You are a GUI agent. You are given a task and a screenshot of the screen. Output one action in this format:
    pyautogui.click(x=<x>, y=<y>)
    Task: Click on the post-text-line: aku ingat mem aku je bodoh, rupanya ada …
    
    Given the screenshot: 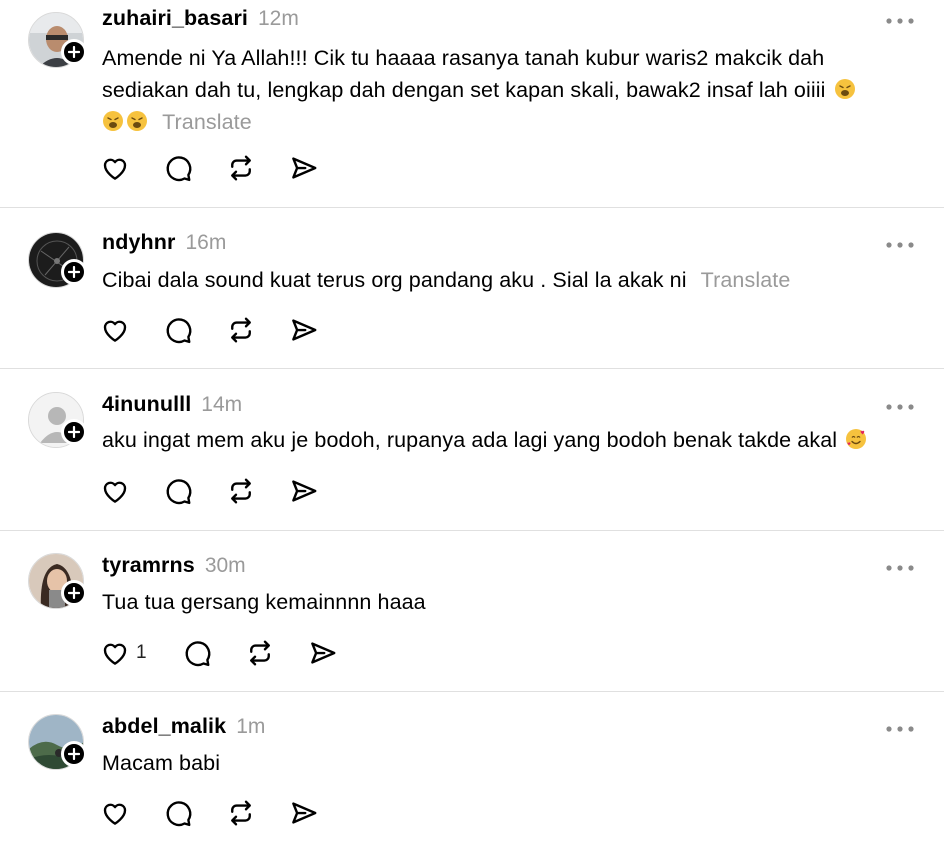 What is the action you would take?
    pyautogui.click(x=470, y=440)
    